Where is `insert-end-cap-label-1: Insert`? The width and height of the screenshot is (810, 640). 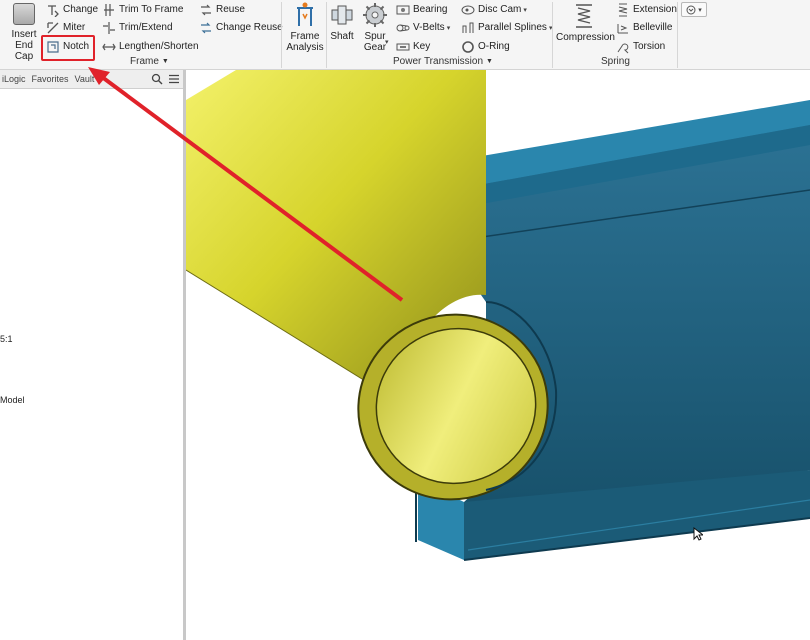
insert-end-cap-label-1: Insert is located at coordinates (24, 34).